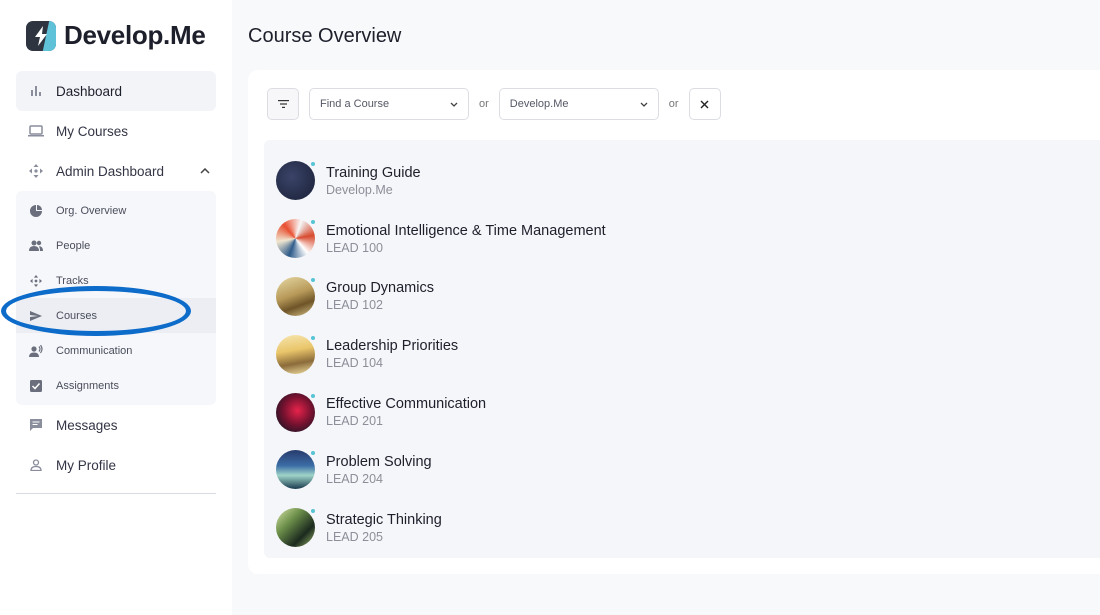  Describe the element at coordinates (354, 305) in the screenshot. I see `course-code: LEAD 102` at that location.